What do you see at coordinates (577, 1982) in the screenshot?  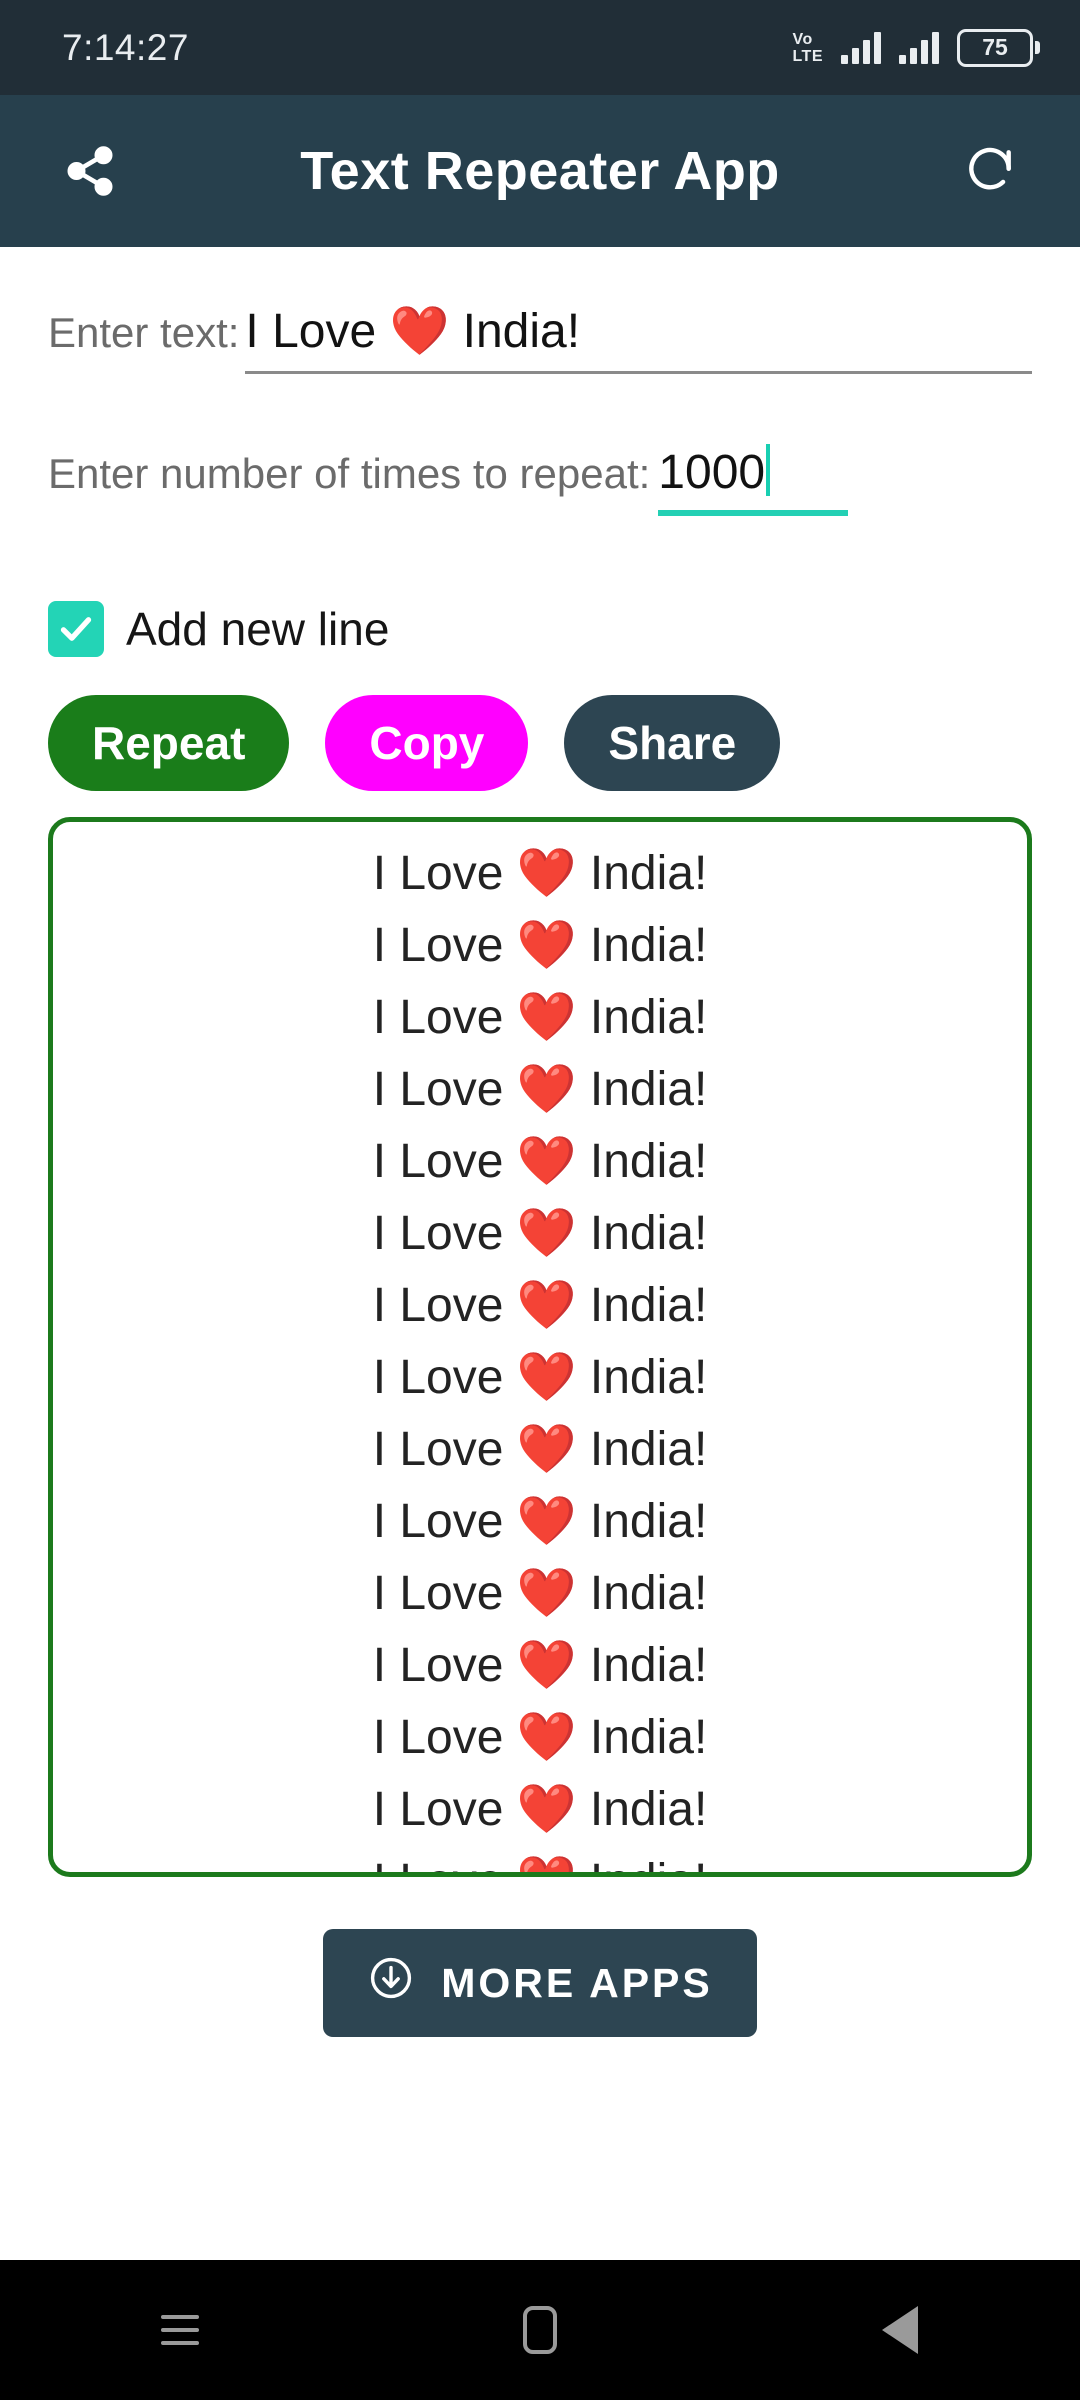 I see `more-apps-label: MORE APPS` at bounding box center [577, 1982].